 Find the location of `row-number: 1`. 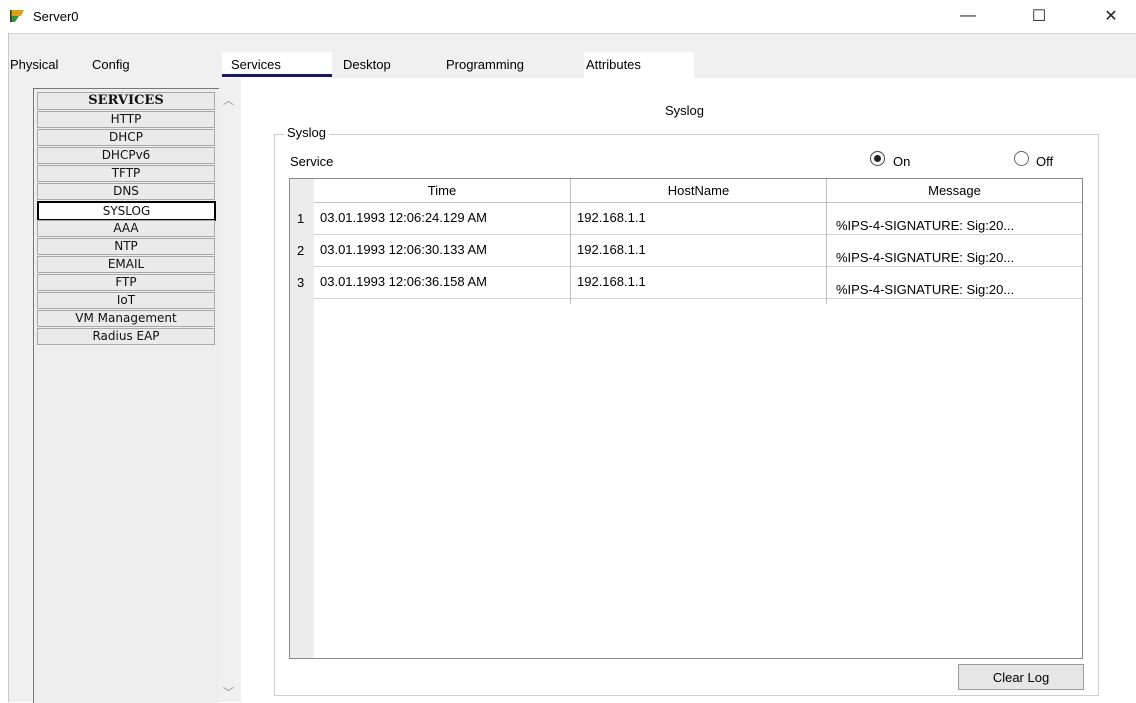

row-number: 1 is located at coordinates (301, 218).